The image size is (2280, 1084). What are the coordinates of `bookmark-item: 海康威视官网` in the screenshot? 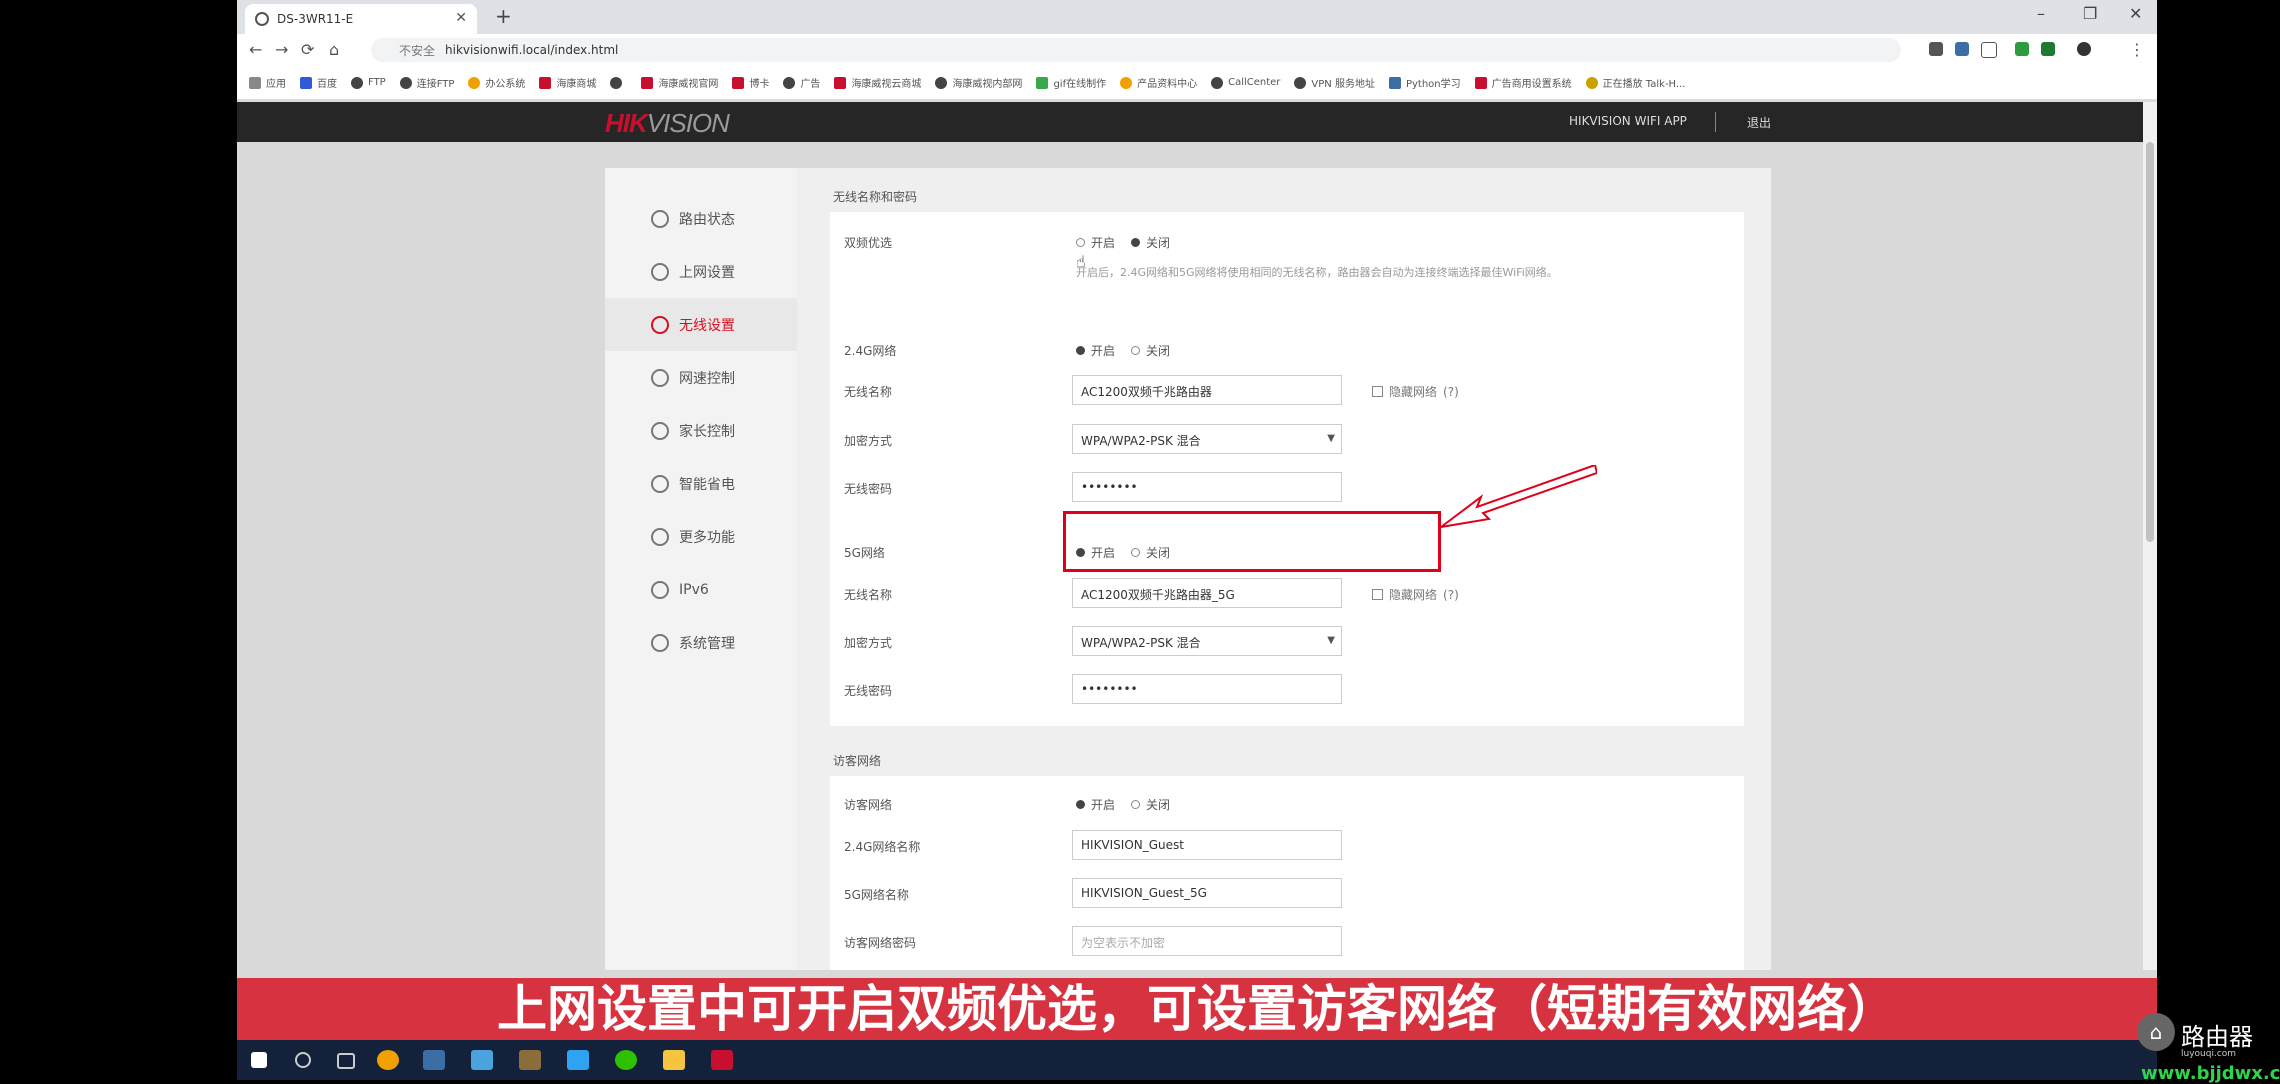 It's located at (679, 82).